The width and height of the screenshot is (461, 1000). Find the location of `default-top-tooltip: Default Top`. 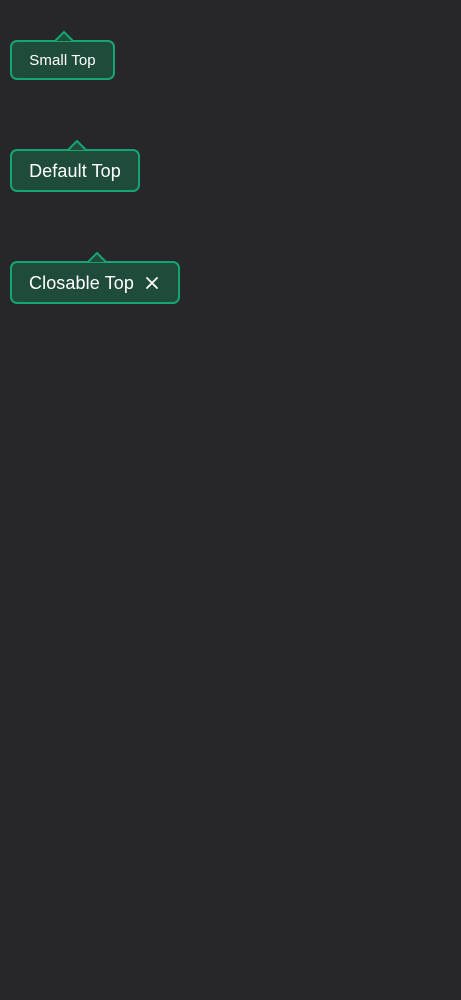

default-top-tooltip: Default Top is located at coordinates (75, 166).